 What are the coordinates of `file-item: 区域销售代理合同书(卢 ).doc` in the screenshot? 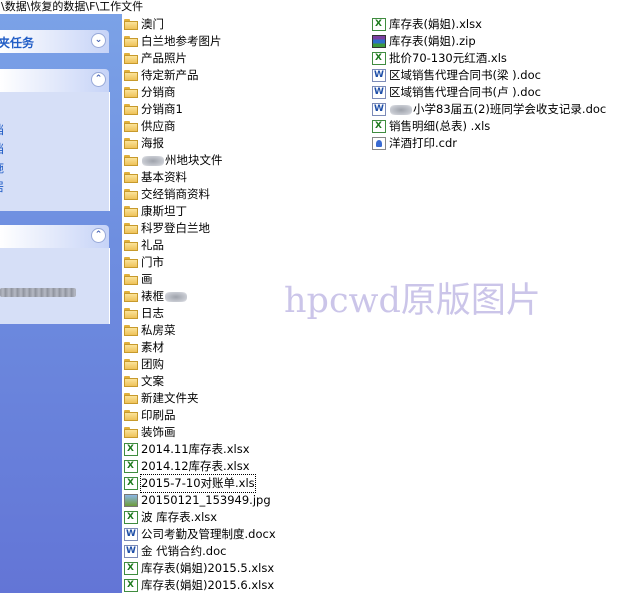 It's located at (489, 92).